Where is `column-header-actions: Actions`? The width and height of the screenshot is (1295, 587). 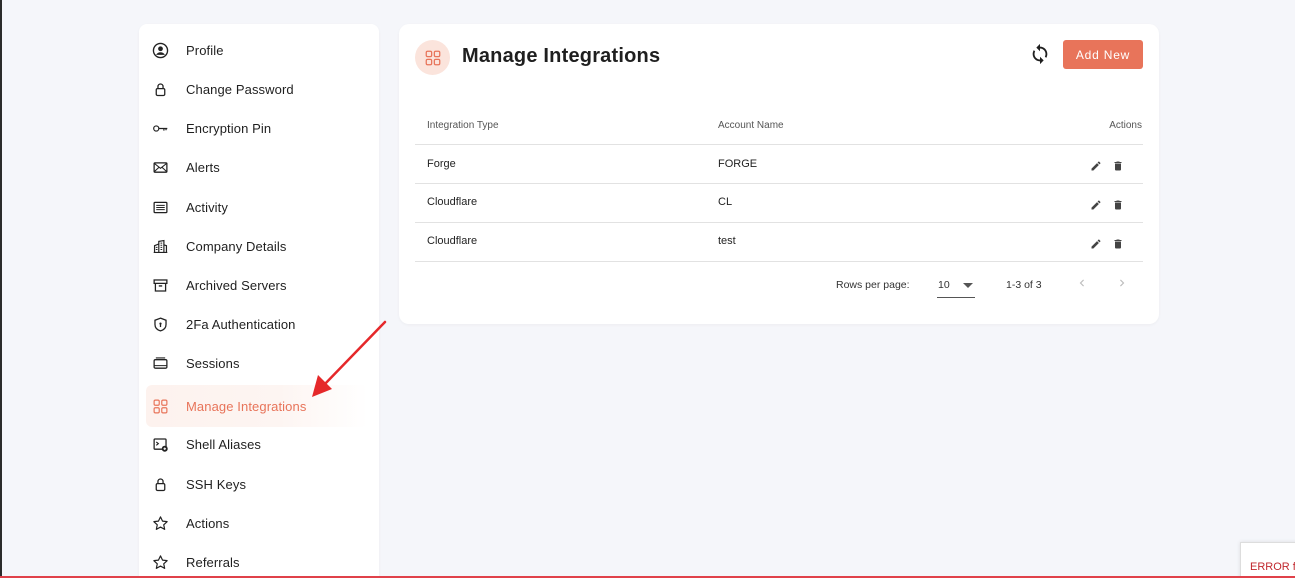
column-header-actions: Actions is located at coordinates (1125, 125).